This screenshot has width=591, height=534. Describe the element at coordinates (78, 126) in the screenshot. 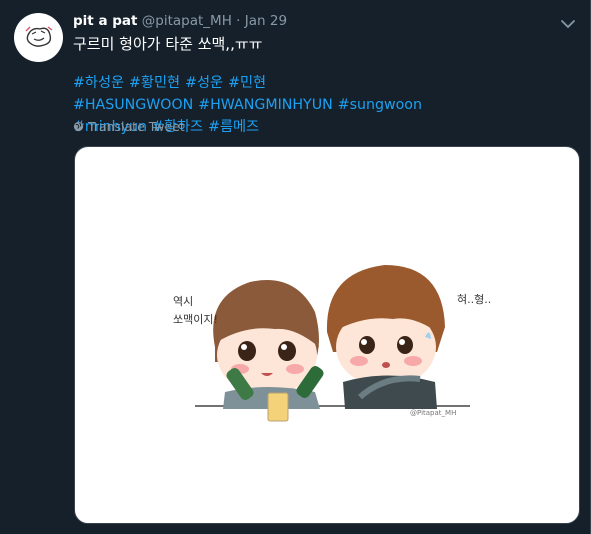

I see `globe-icon` at that location.